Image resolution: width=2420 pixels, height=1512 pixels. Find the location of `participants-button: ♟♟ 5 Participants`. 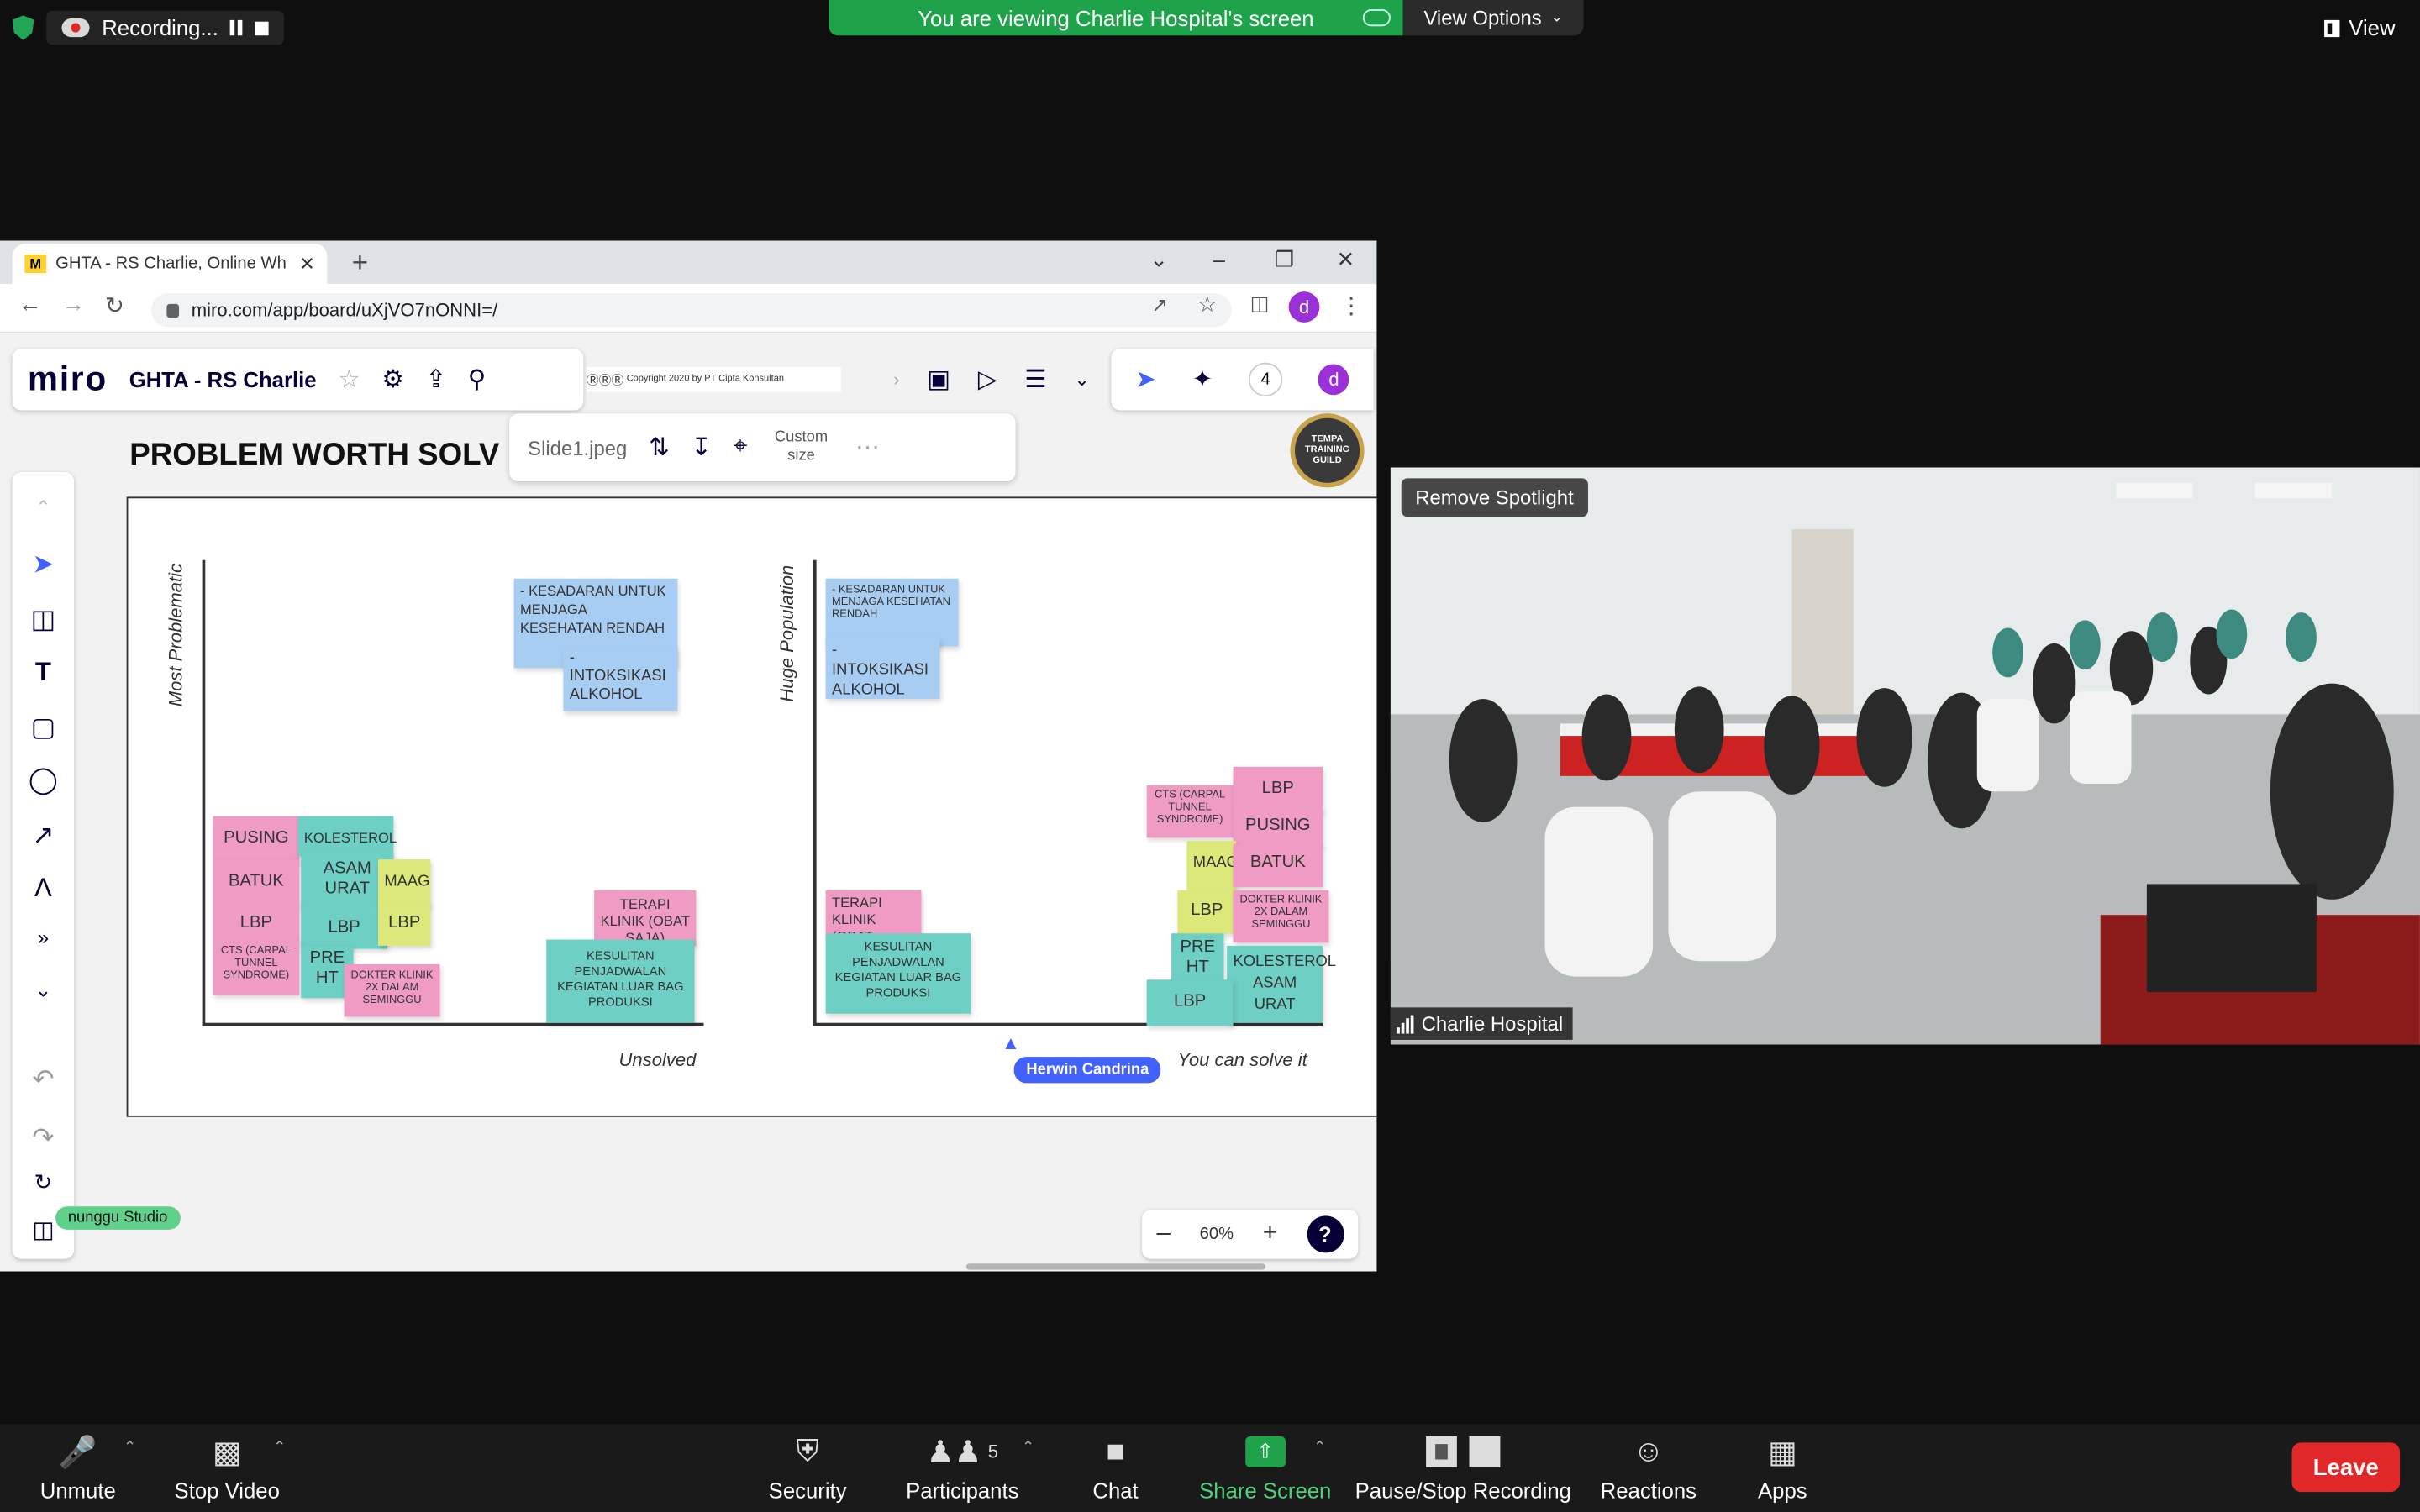

participants-button: ♟♟ 5 Participants is located at coordinates (962, 1468).